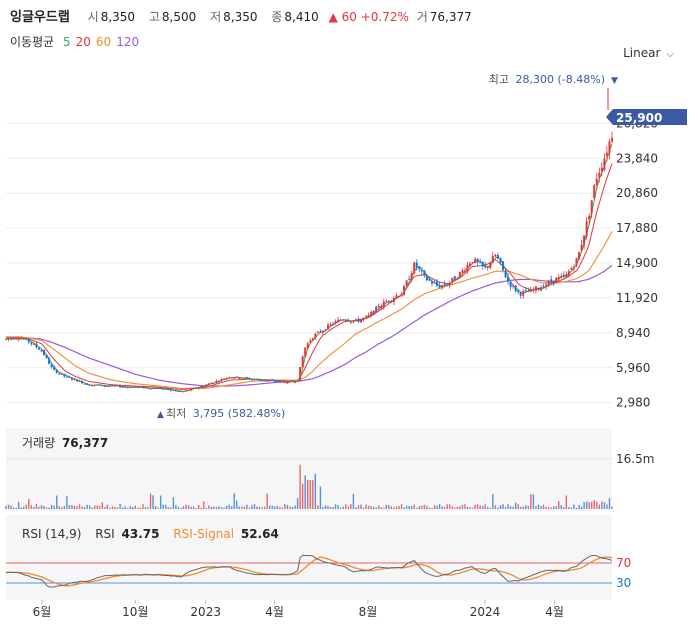 Image resolution: width=699 pixels, height=626 pixels. Describe the element at coordinates (635, 459) in the screenshot. I see `volume-axis-tick: 16.5m` at that location.